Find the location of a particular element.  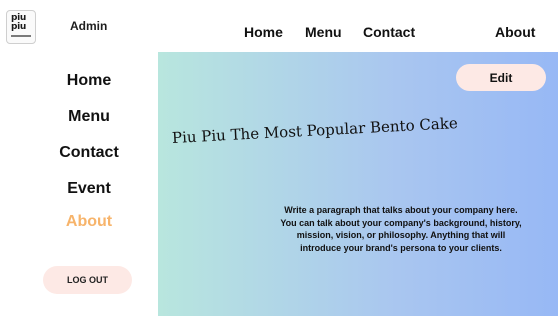

sidebar-item-contact: Contact is located at coordinates (89, 153).